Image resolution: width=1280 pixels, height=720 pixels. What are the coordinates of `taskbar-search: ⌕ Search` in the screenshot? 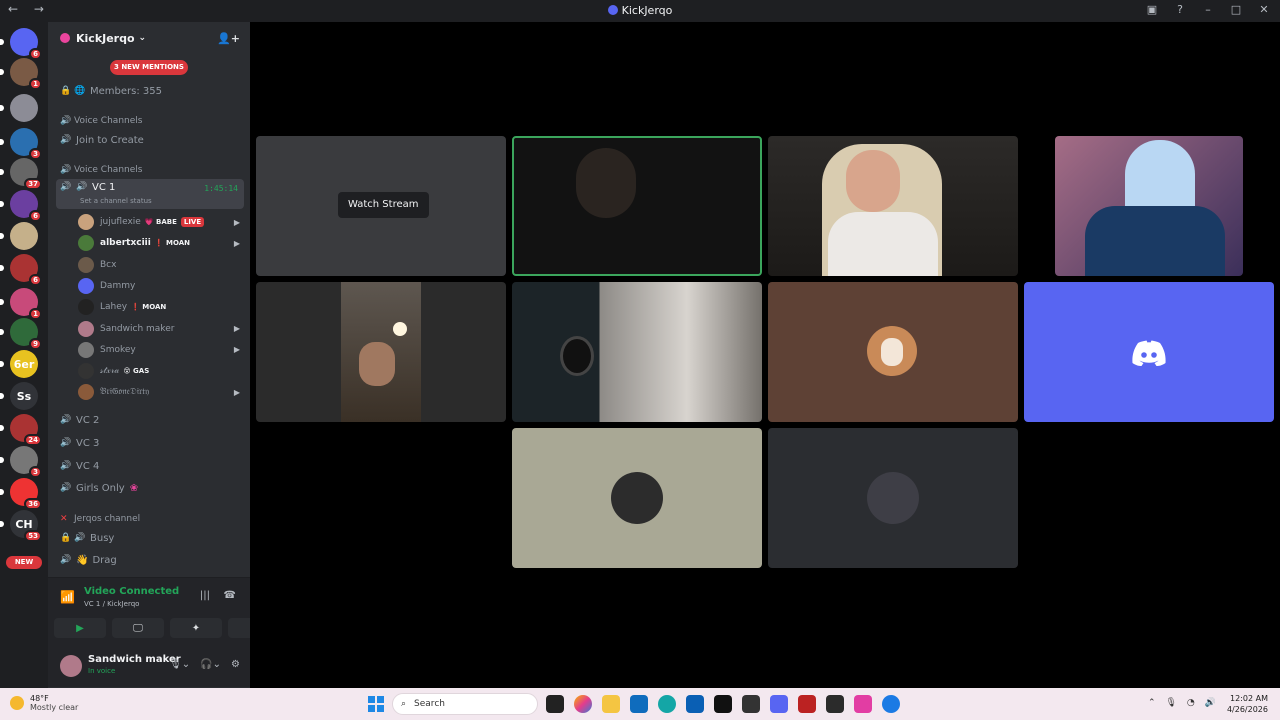 It's located at (465, 704).